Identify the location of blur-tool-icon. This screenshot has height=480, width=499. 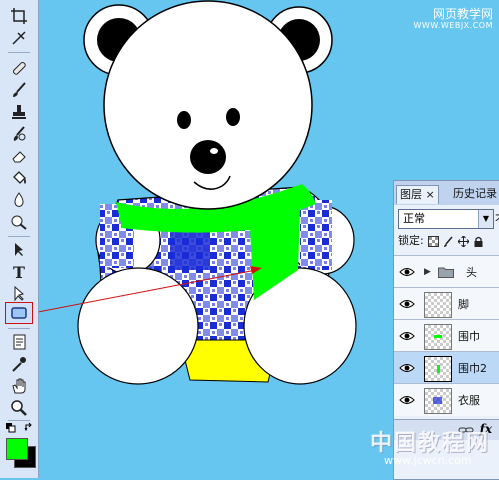
(19, 200).